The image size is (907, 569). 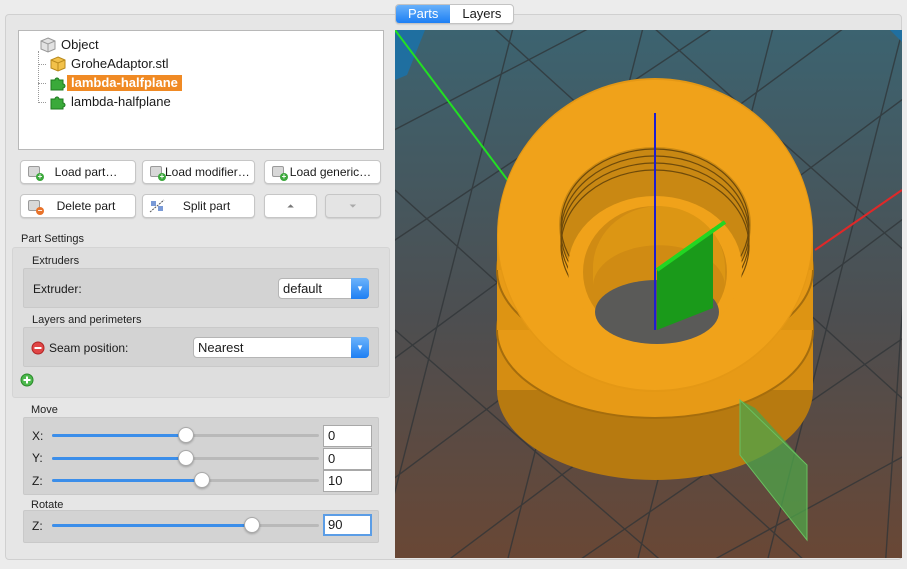 I want to click on arrow-down-icon: ⏷, so click(x=353, y=205).